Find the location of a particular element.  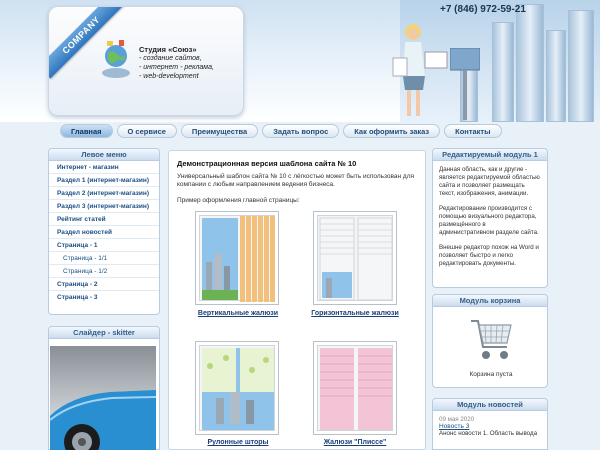

globe-hand-icon is located at coordinates (116, 59).